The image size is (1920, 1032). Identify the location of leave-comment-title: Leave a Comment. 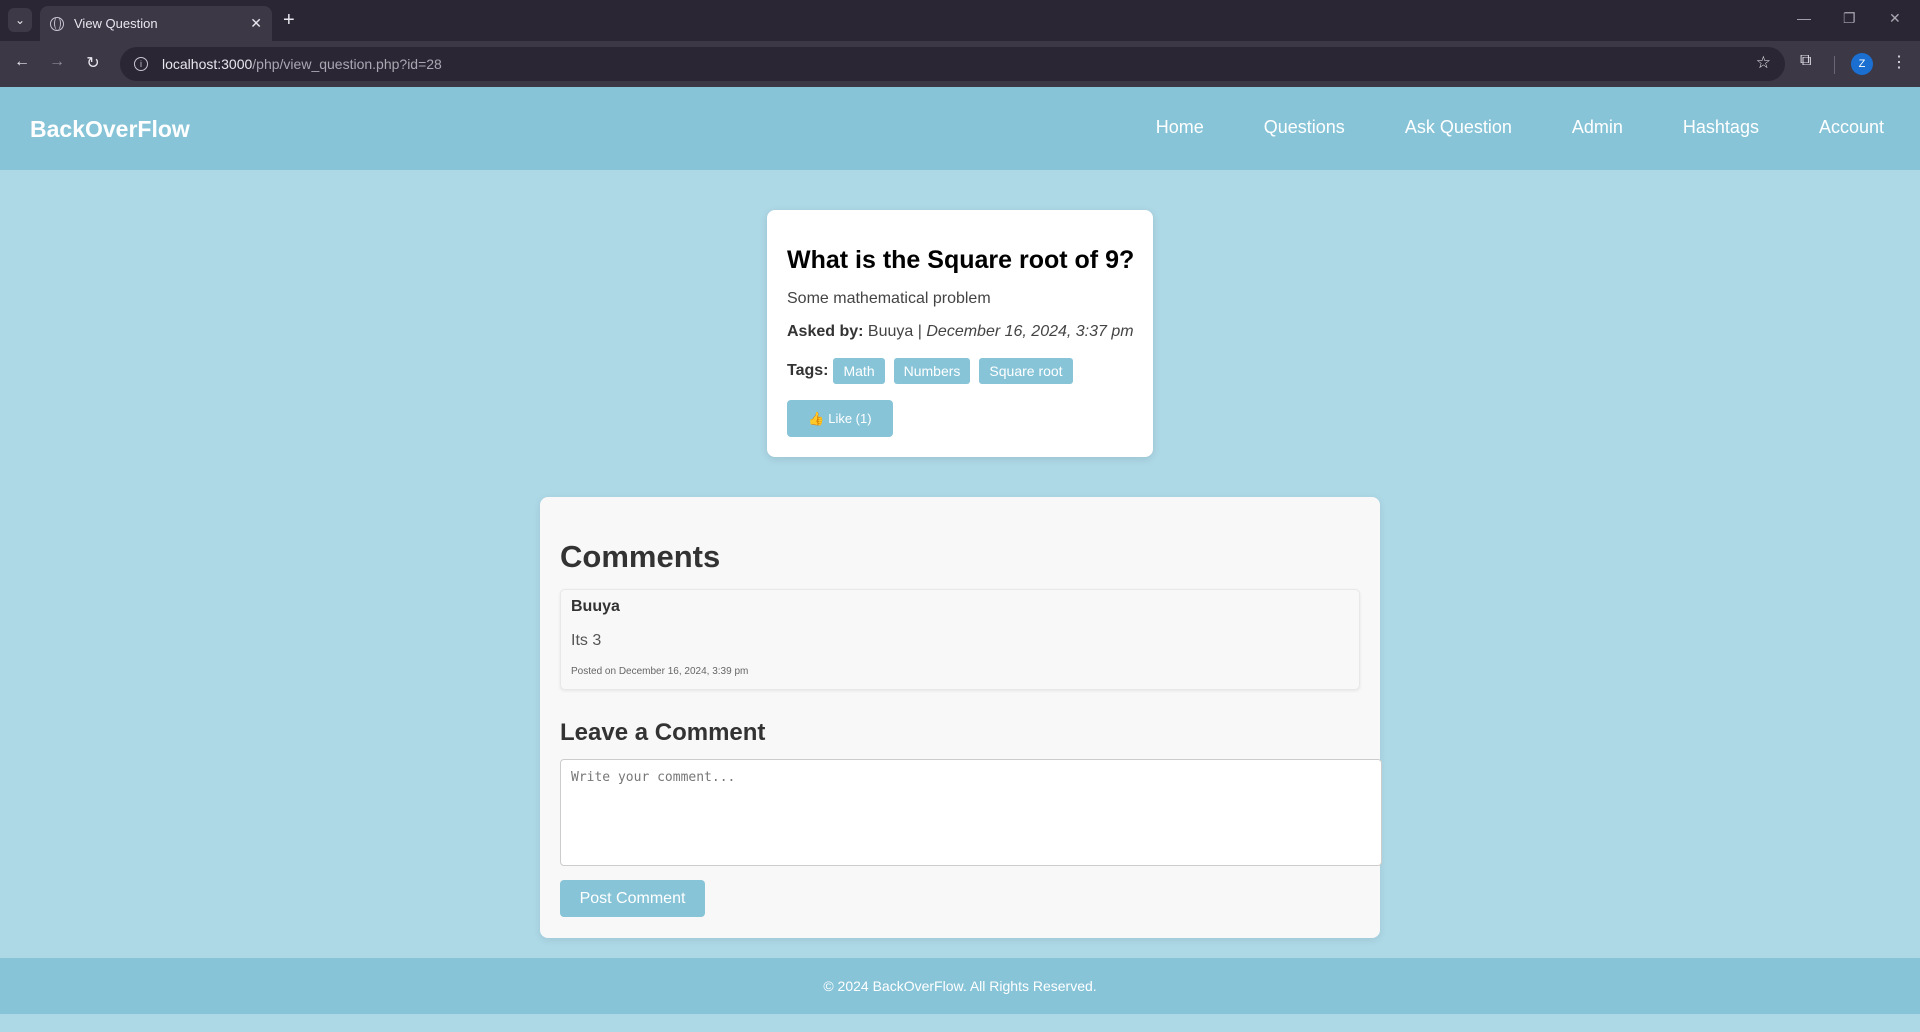
(663, 732).